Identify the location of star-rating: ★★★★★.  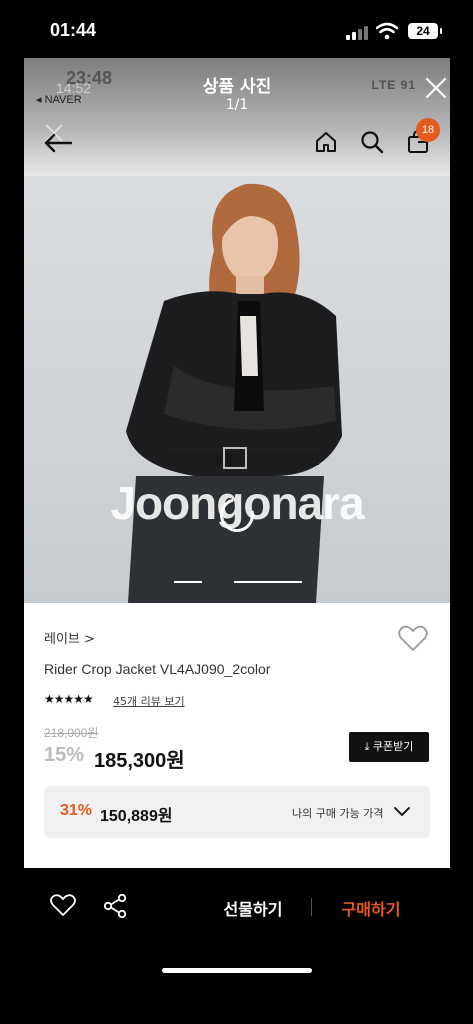
(69, 699).